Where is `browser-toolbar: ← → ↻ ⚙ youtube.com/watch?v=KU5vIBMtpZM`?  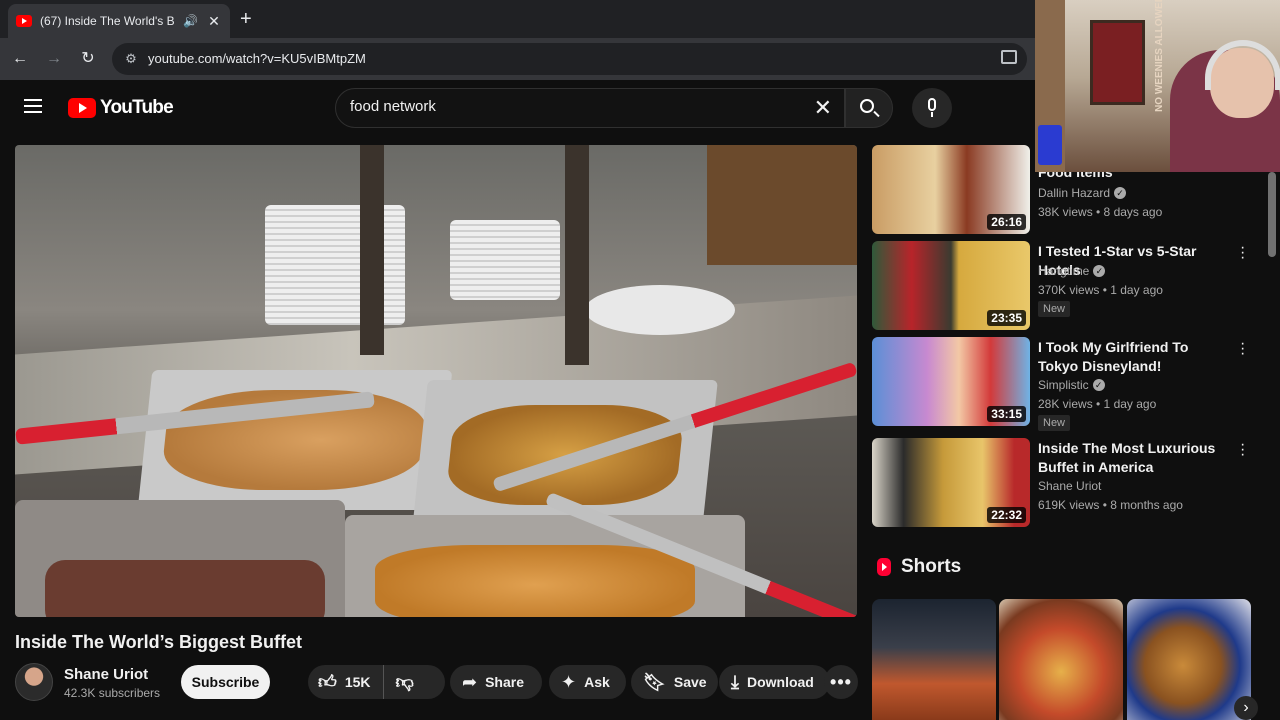 browser-toolbar: ← → ↻ ⚙ youtube.com/watch?v=KU5vIBMtpZM is located at coordinates (517, 59).